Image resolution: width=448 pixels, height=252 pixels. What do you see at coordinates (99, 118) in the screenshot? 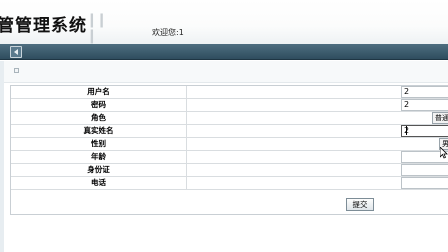
I see `role-label: 角色` at bounding box center [99, 118].